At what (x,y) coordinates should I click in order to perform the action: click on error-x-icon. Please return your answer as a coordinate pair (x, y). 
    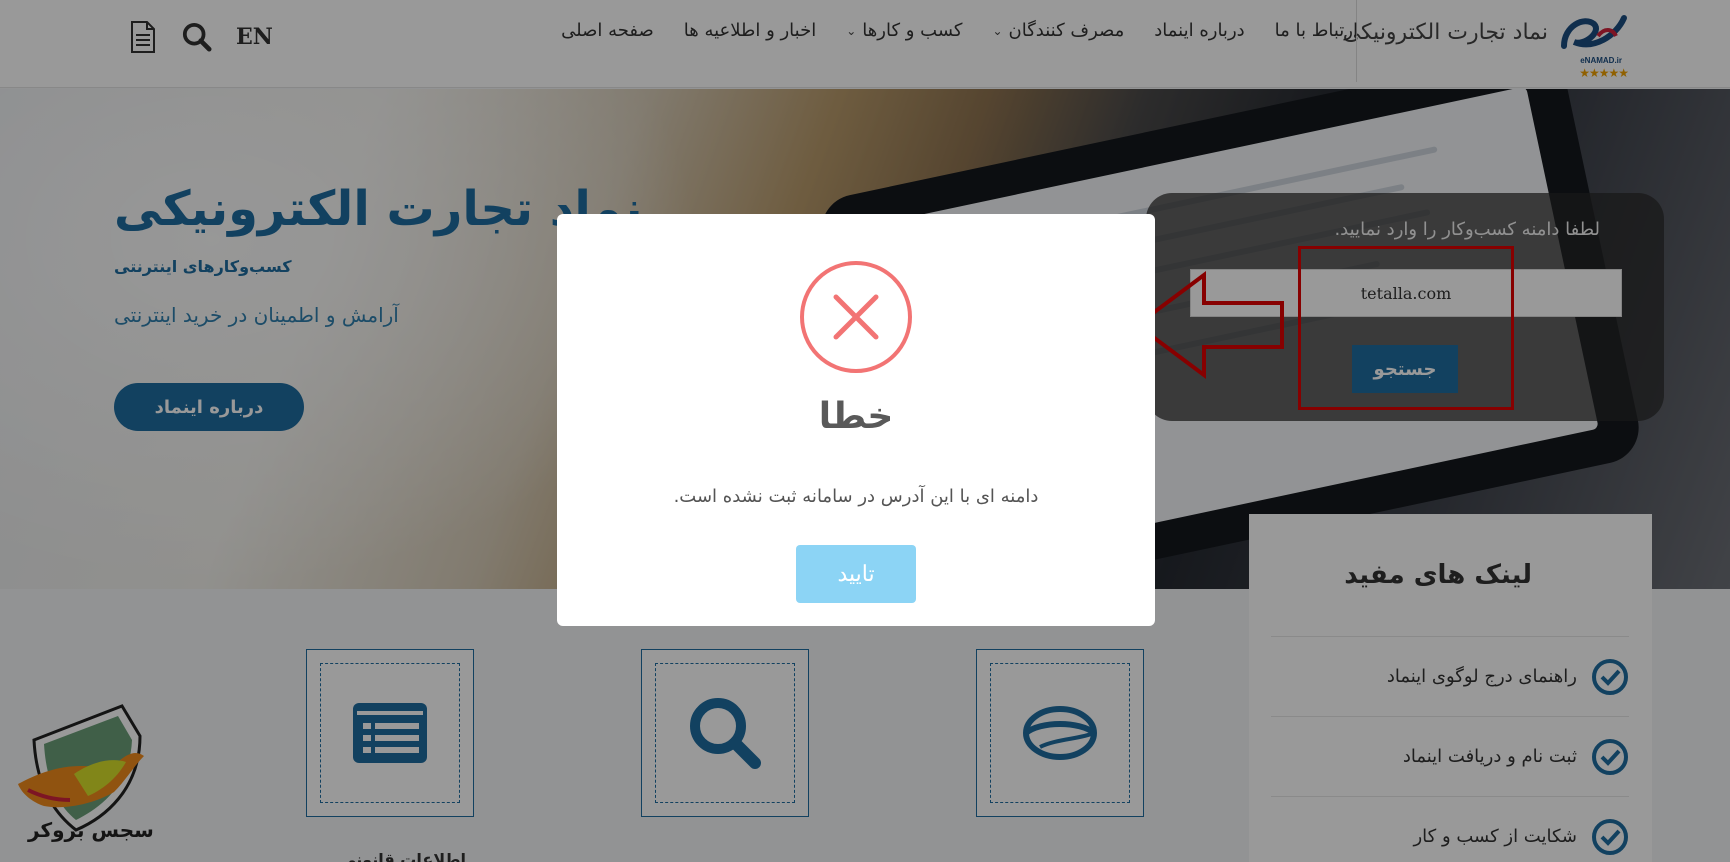
    Looking at the image, I should click on (856, 317).